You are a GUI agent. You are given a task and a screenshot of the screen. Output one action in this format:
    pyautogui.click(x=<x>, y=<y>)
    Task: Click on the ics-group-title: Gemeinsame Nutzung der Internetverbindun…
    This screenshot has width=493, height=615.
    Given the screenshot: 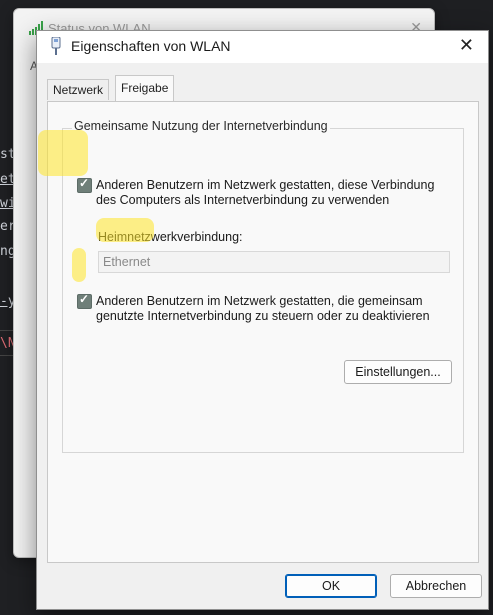 What is the action you would take?
    pyautogui.click(x=201, y=126)
    